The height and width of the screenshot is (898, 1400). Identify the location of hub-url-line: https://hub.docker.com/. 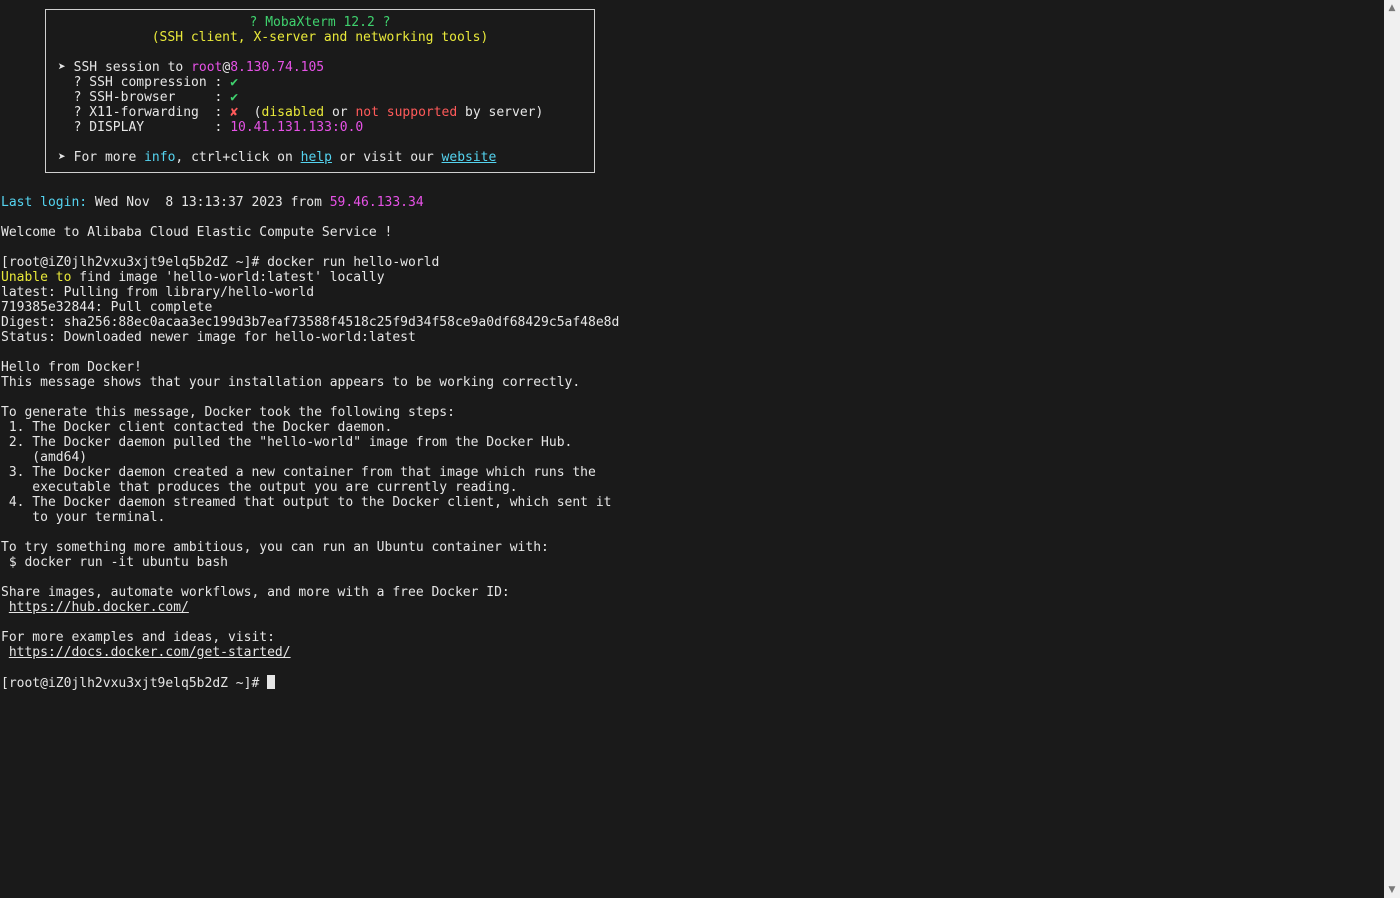
(95, 607).